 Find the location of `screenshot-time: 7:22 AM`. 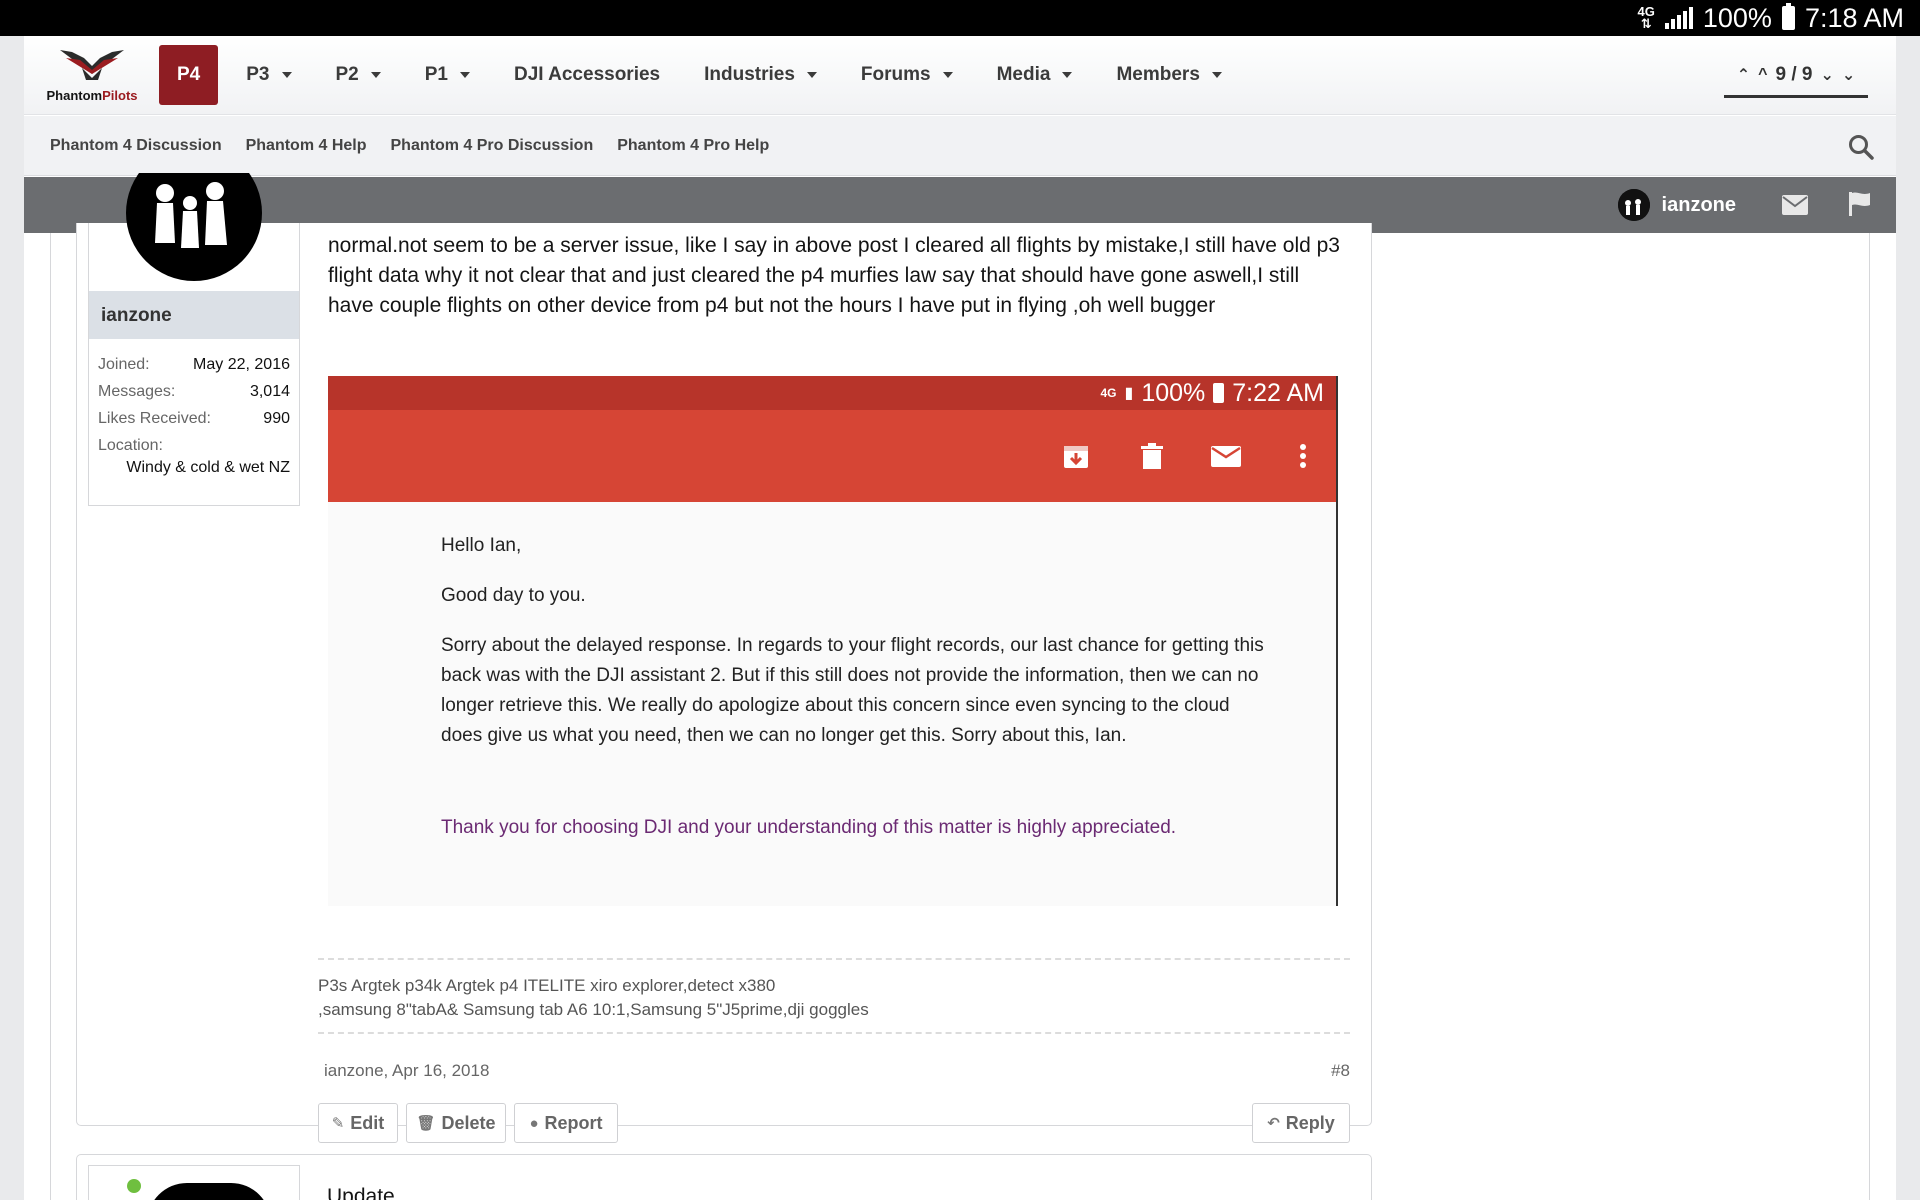

screenshot-time: 7:22 AM is located at coordinates (1278, 392).